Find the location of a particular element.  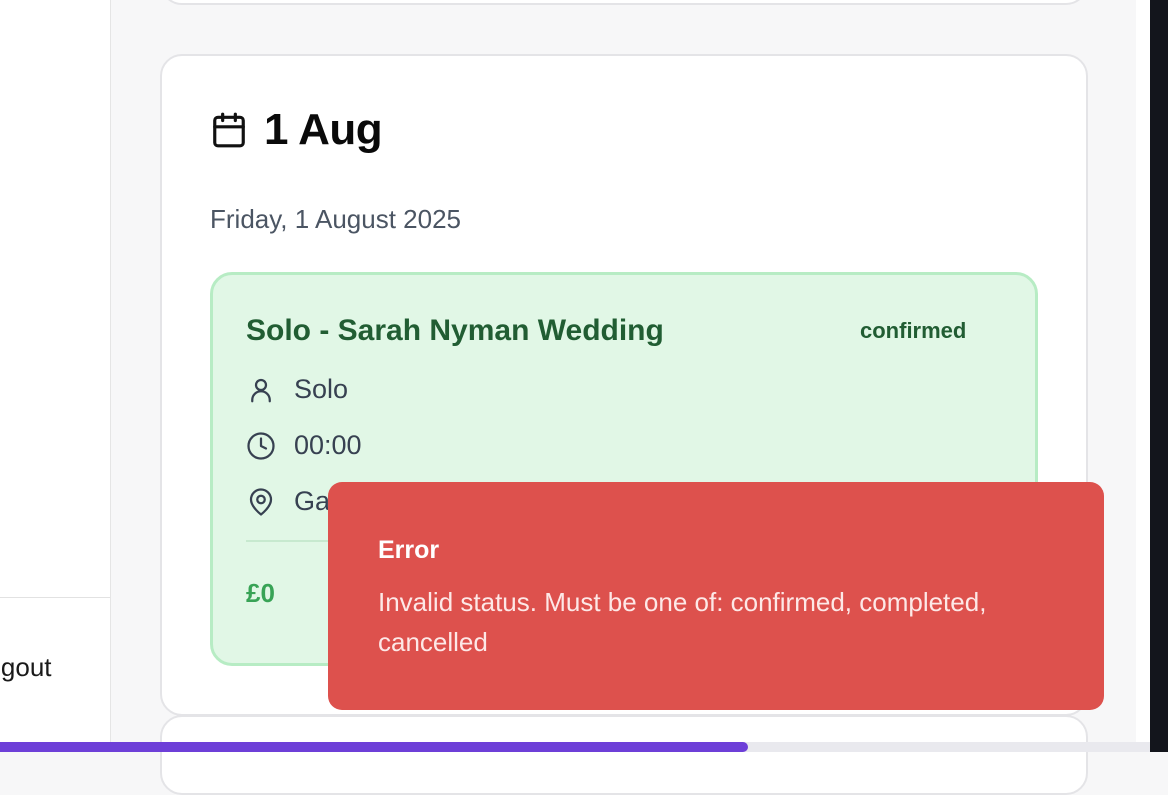

sidebar-divider is located at coordinates (55, 597).